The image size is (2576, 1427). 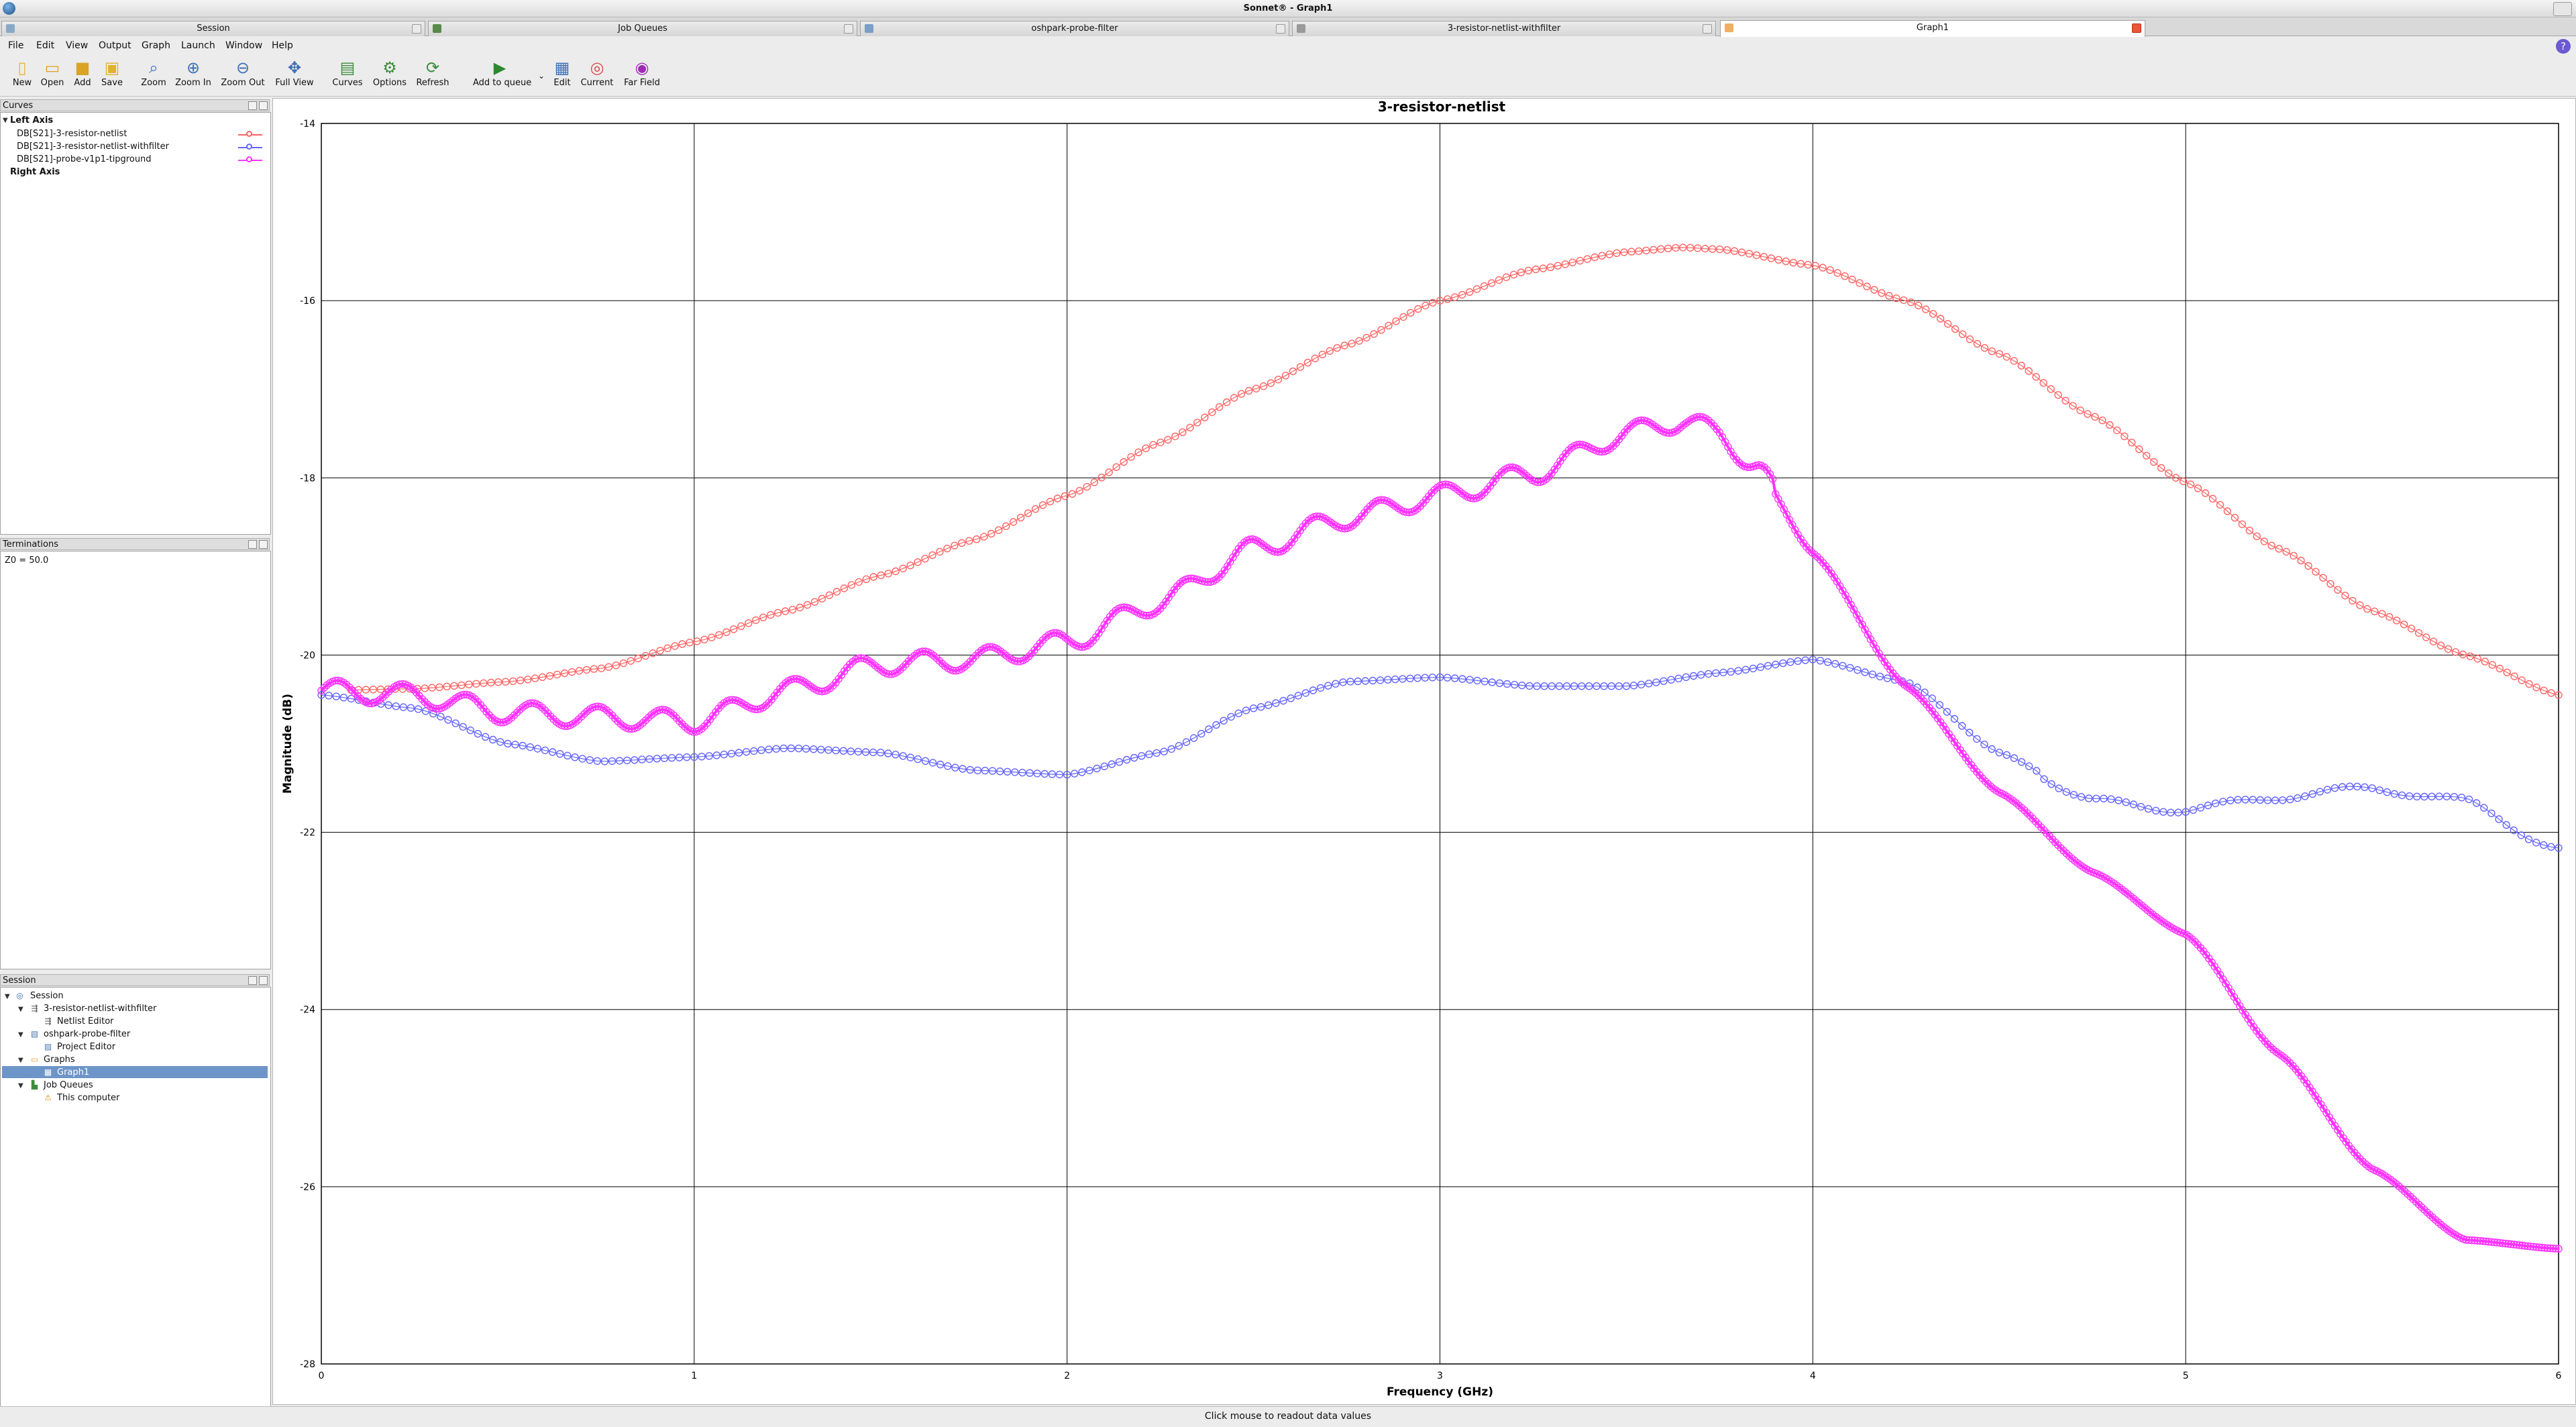 What do you see at coordinates (88, 1098) in the screenshot?
I see `tree-item-this-computer: This computer` at bounding box center [88, 1098].